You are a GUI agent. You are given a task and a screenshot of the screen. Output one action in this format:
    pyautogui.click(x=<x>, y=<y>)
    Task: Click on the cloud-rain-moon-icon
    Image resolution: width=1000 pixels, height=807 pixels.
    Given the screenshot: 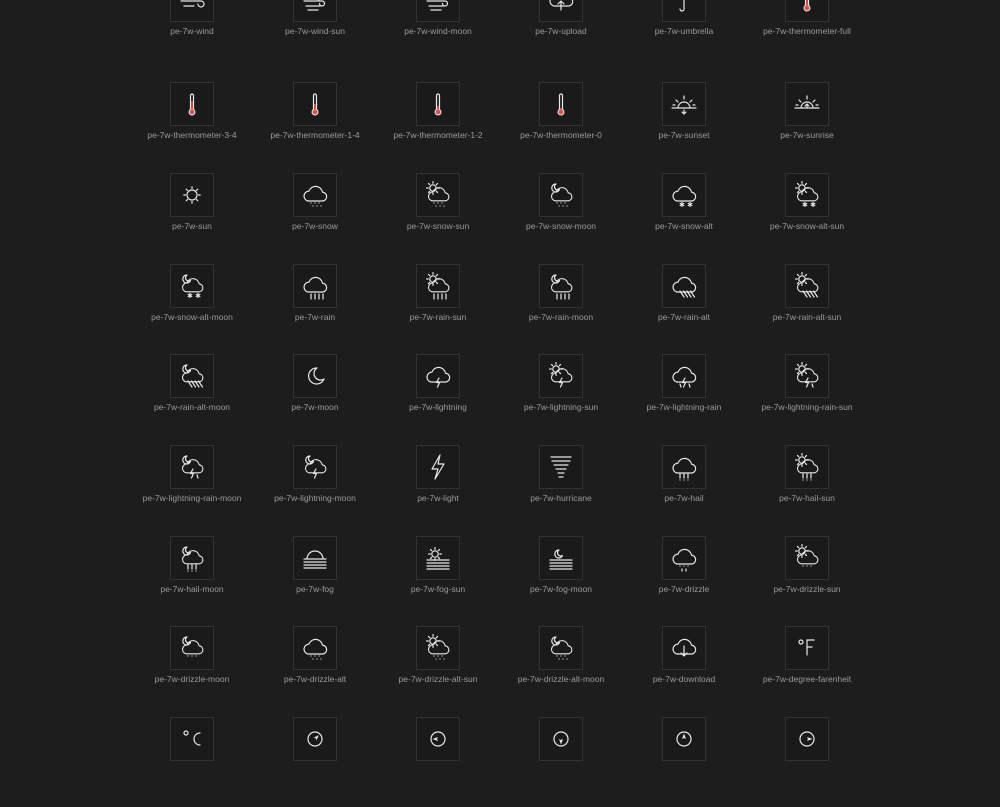 What is the action you would take?
    pyautogui.click(x=561, y=286)
    